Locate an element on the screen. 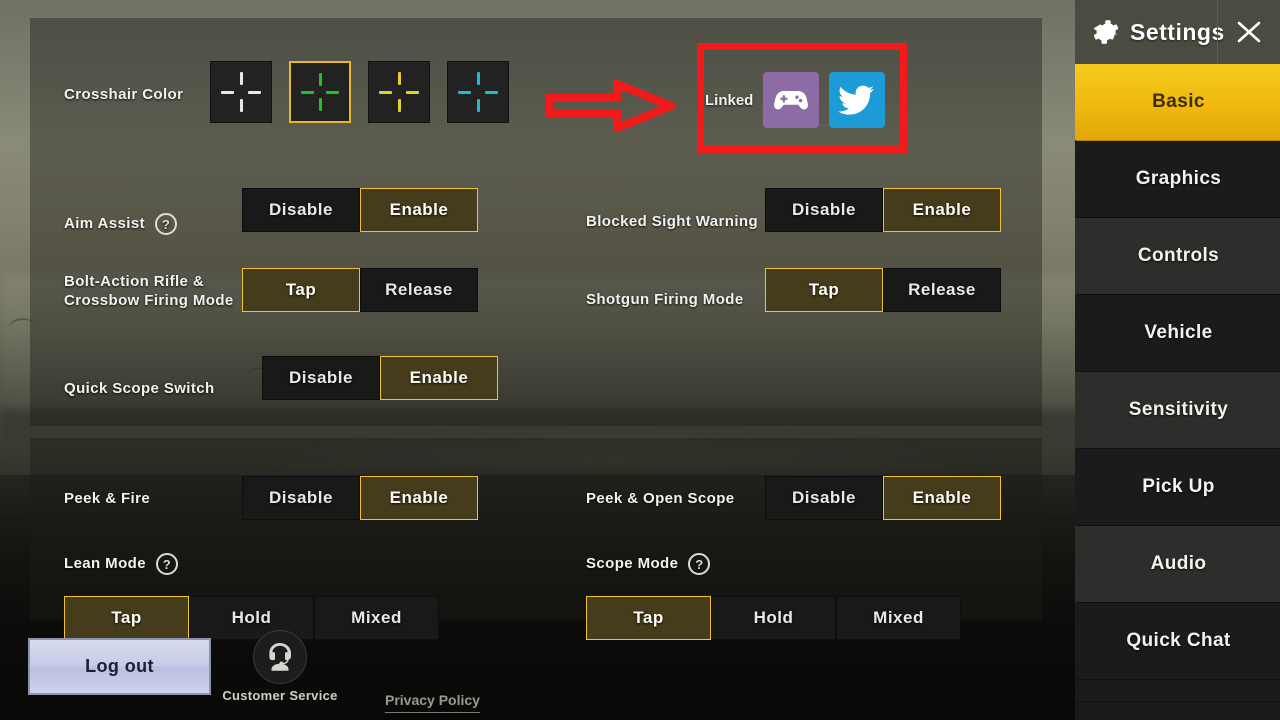  sidebar-item-label: Vehicle is located at coordinates (1178, 332).